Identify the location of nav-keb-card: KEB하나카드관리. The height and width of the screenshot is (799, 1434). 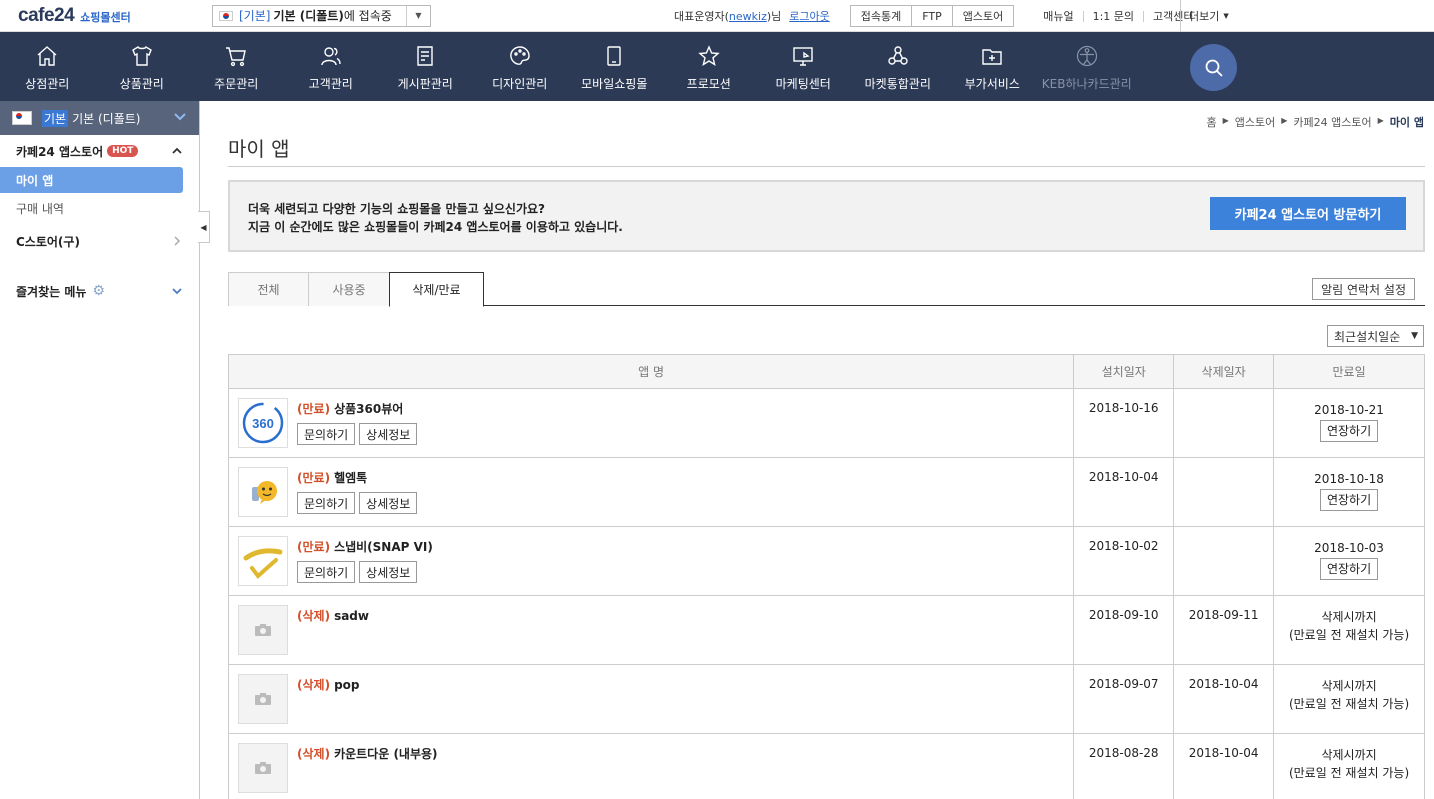
(1087, 66).